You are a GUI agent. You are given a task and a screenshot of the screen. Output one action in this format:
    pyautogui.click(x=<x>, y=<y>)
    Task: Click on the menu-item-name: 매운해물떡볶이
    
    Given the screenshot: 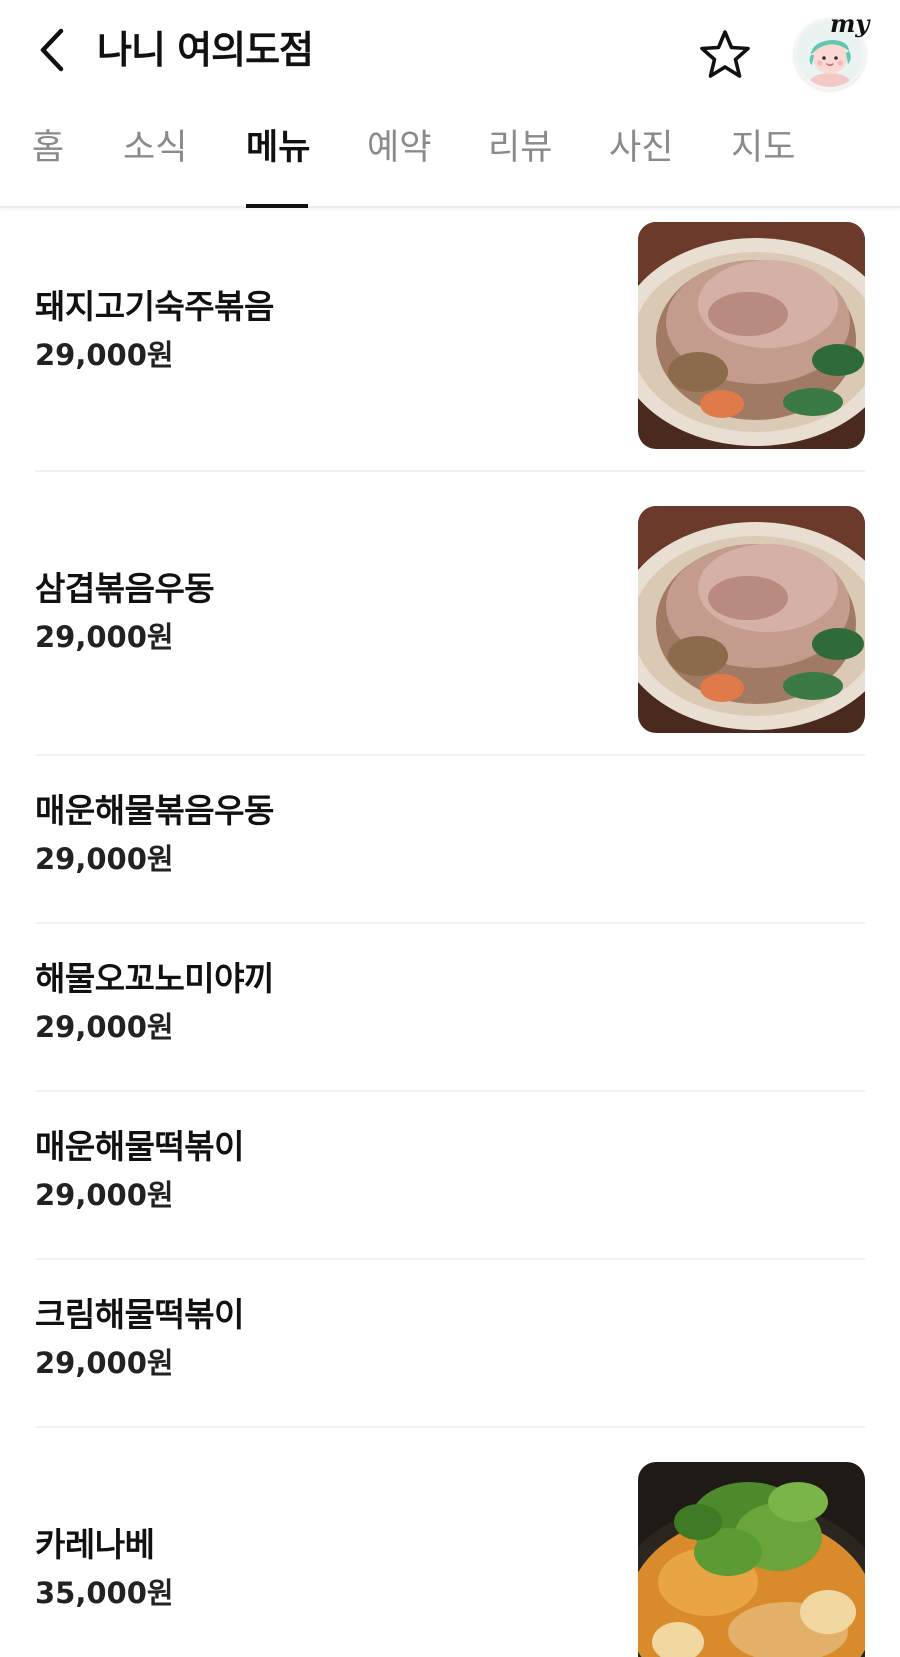 What is the action you would take?
    pyautogui.click(x=140, y=1146)
    